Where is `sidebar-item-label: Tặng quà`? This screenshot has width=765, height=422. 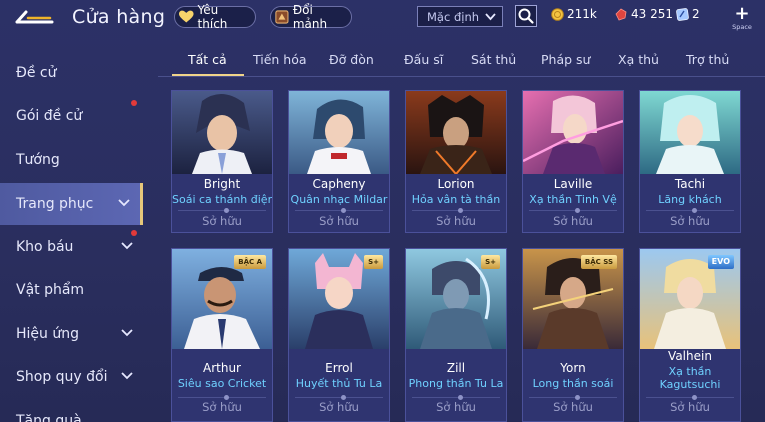
sidebar-item-label: Tặng quà is located at coordinates (49, 417).